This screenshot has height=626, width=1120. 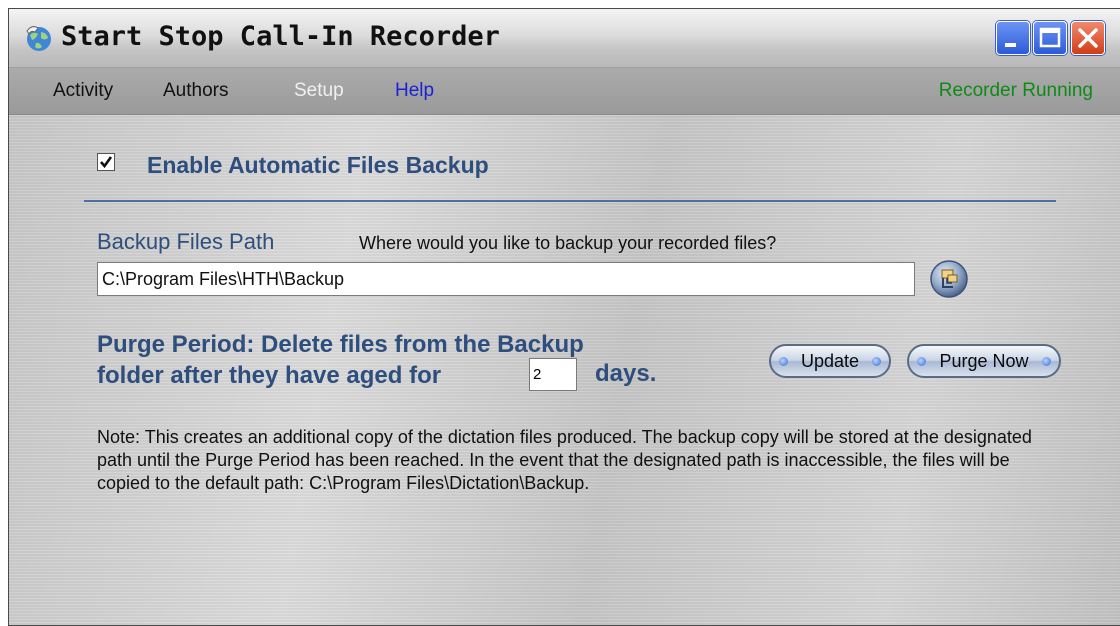 I want to click on menu-authors: Authors, so click(x=195, y=91).